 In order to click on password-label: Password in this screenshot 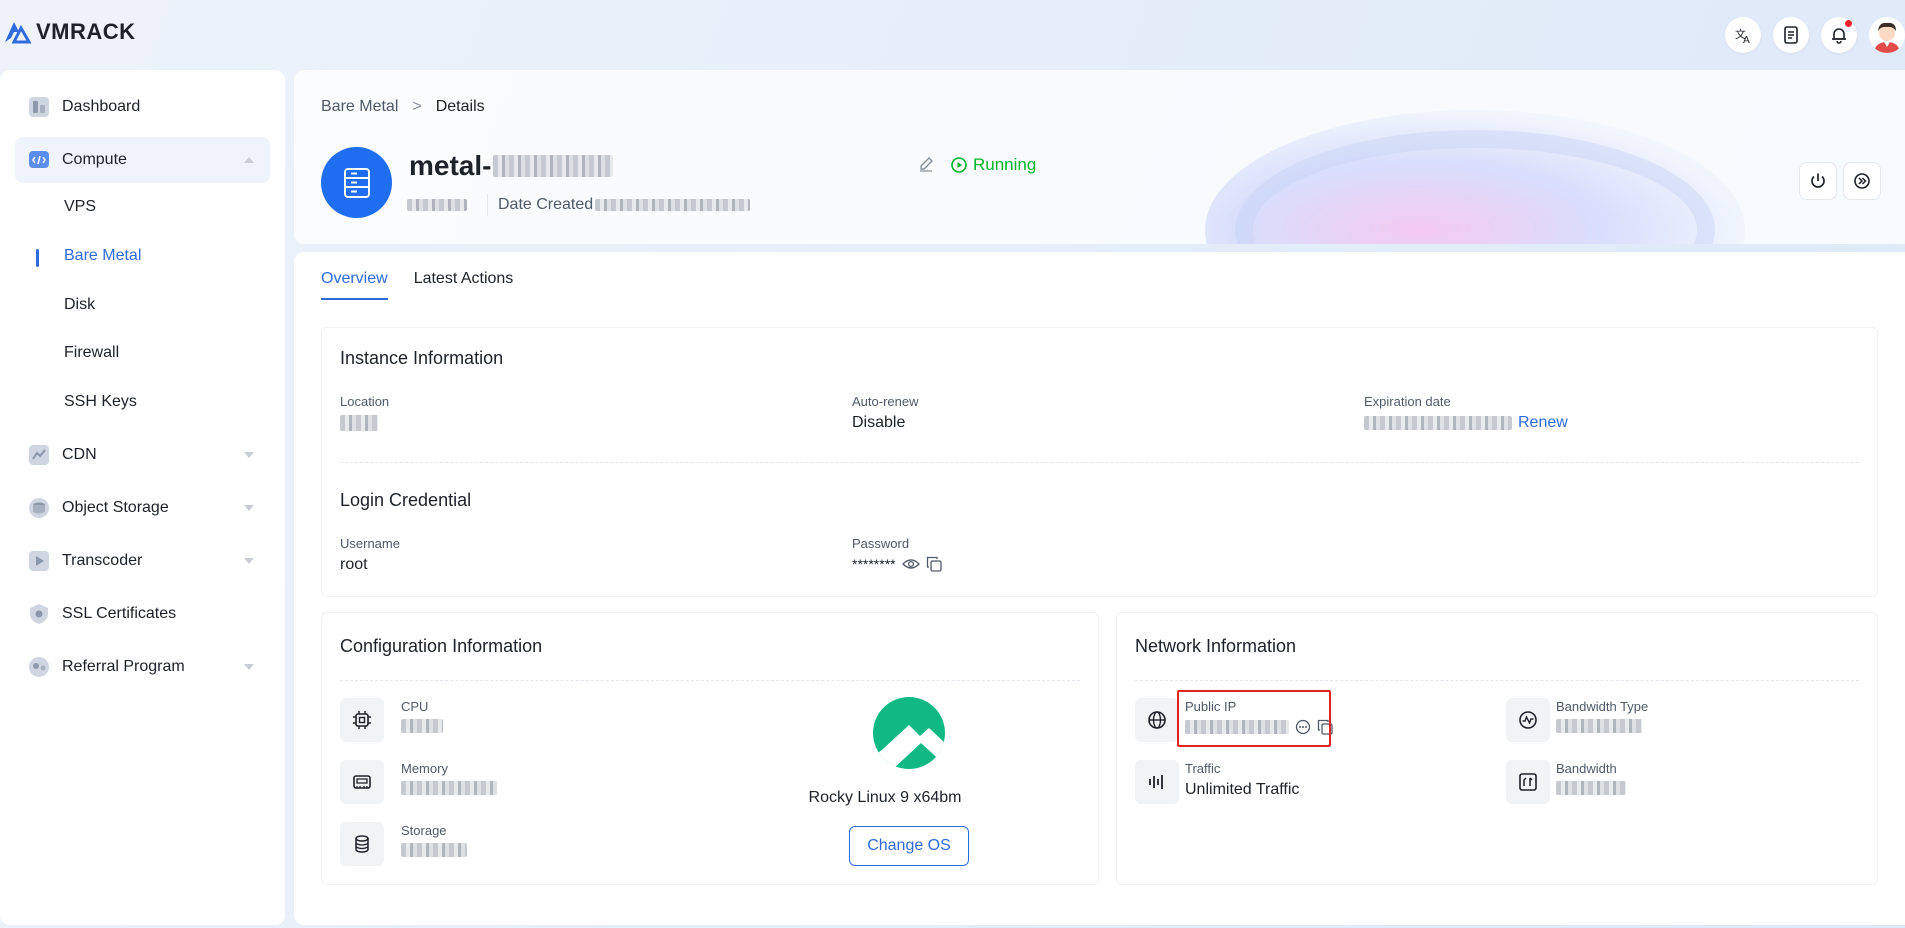, I will do `click(881, 543)`.